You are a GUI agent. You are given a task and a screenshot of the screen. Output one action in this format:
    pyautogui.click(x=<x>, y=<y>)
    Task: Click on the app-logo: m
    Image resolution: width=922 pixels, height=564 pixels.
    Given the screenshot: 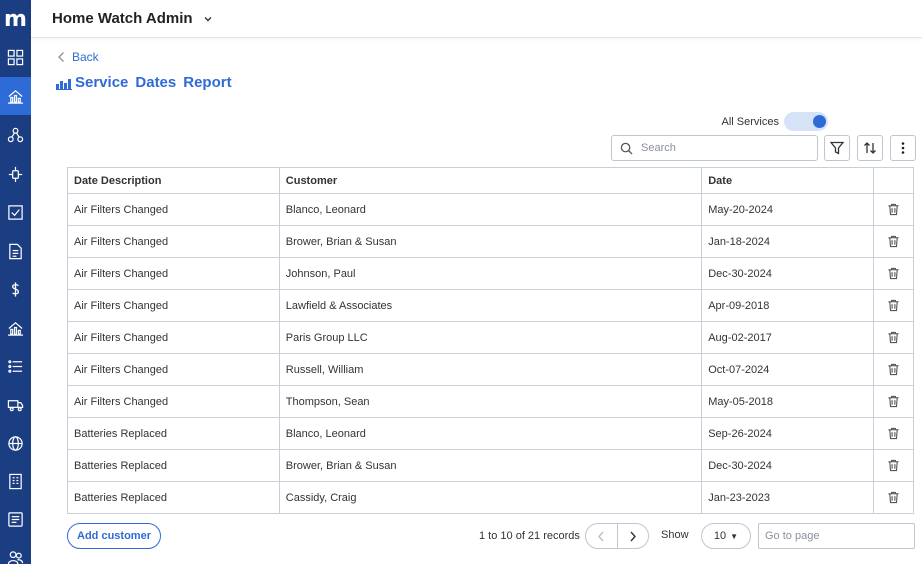 What is the action you would take?
    pyautogui.click(x=15, y=19)
    